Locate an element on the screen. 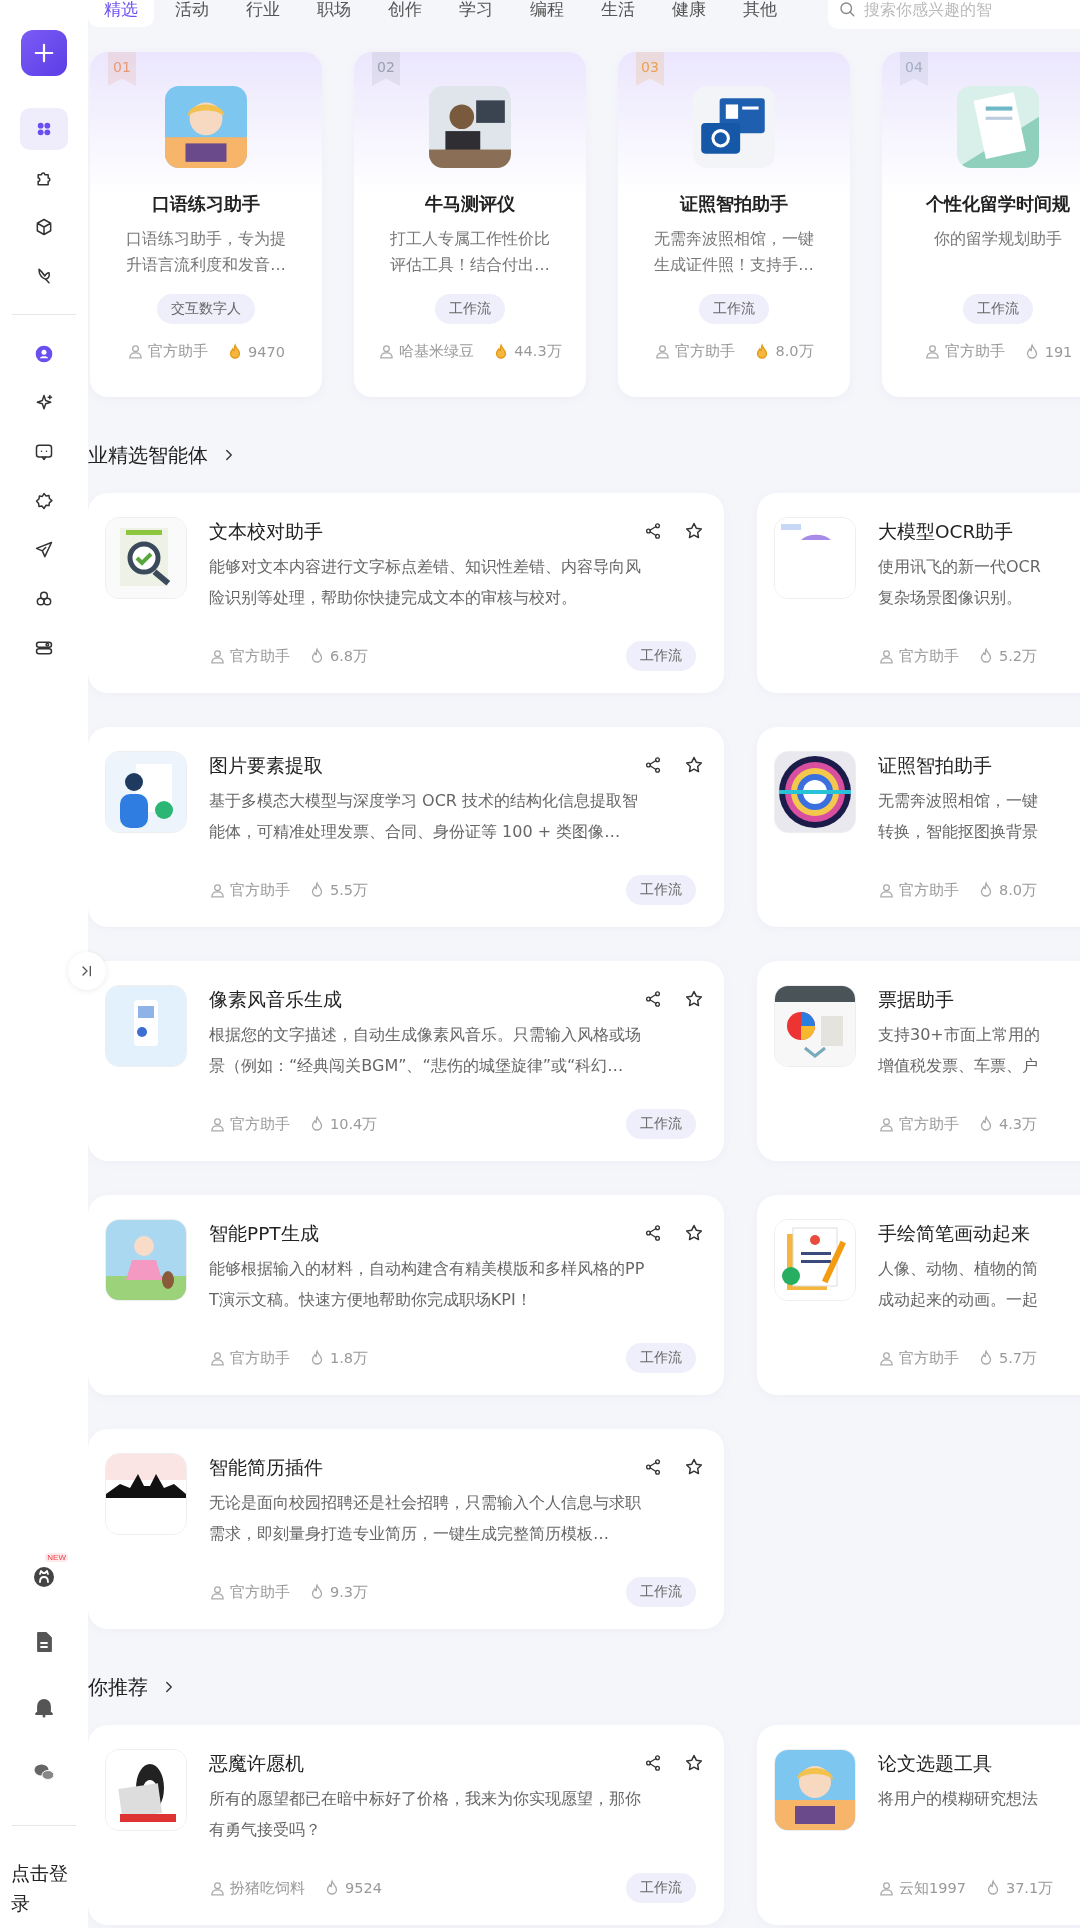  agent-title: 票据助手 is located at coordinates (916, 999).